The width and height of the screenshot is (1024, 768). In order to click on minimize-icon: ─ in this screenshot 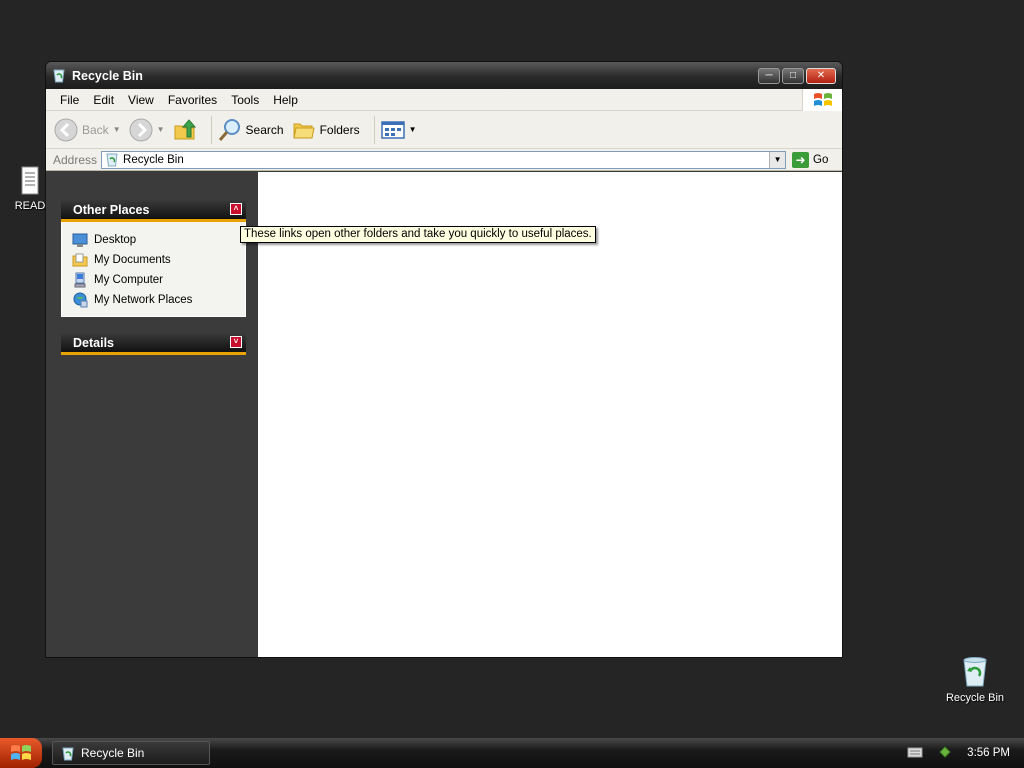, I will do `click(769, 75)`.